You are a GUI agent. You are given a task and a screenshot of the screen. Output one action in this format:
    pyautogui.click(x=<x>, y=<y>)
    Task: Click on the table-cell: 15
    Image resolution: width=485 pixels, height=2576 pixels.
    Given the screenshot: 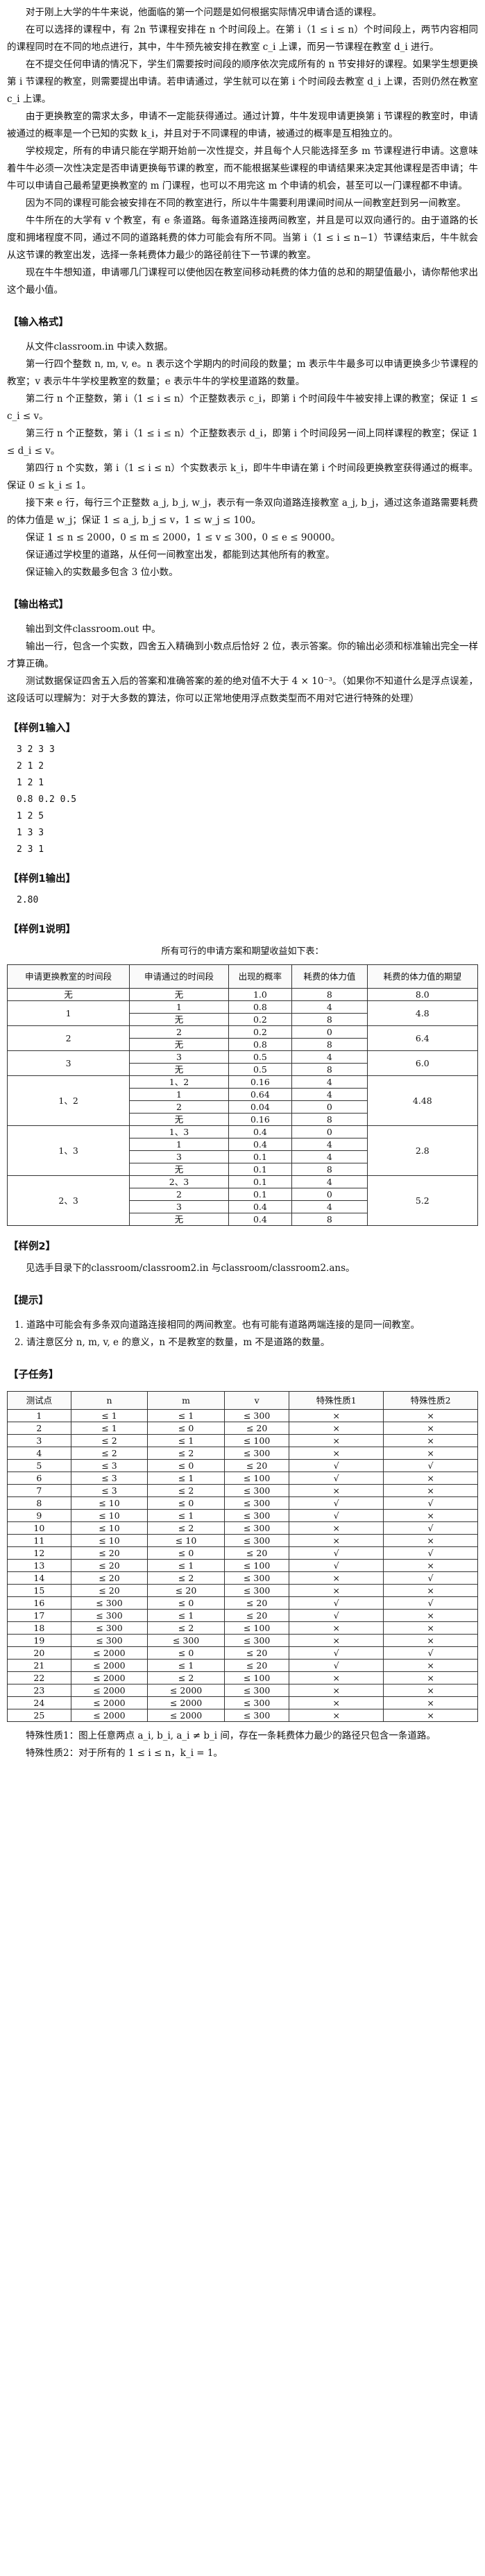 What is the action you would take?
    pyautogui.click(x=39, y=1590)
    